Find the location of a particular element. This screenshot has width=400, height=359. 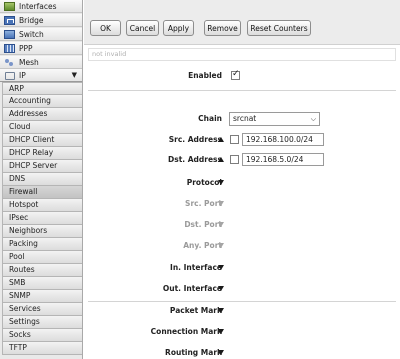

dst-address-negate-checkbox is located at coordinates (234, 159).